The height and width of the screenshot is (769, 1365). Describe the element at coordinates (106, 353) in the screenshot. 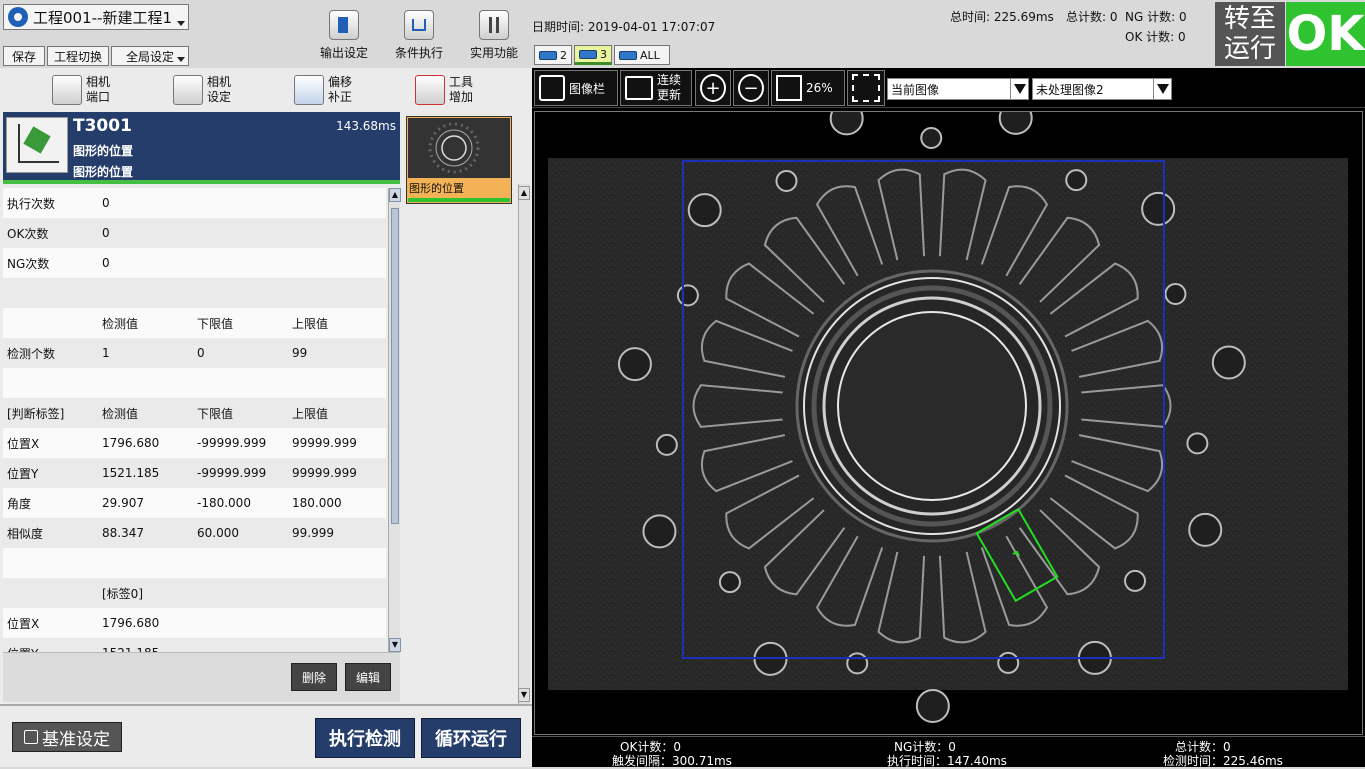

I see `table-cell: 1` at that location.